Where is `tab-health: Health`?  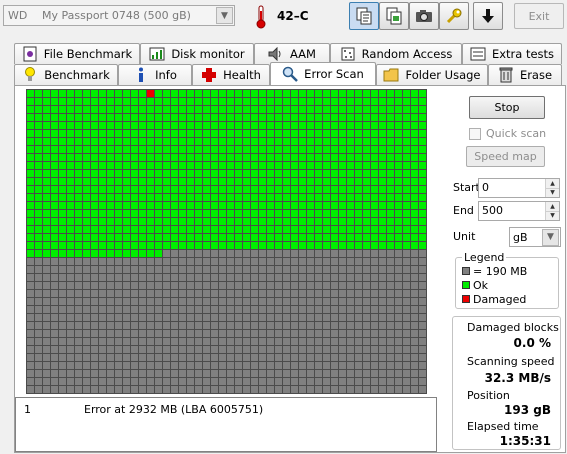
tab-health: Health is located at coordinates (231, 74).